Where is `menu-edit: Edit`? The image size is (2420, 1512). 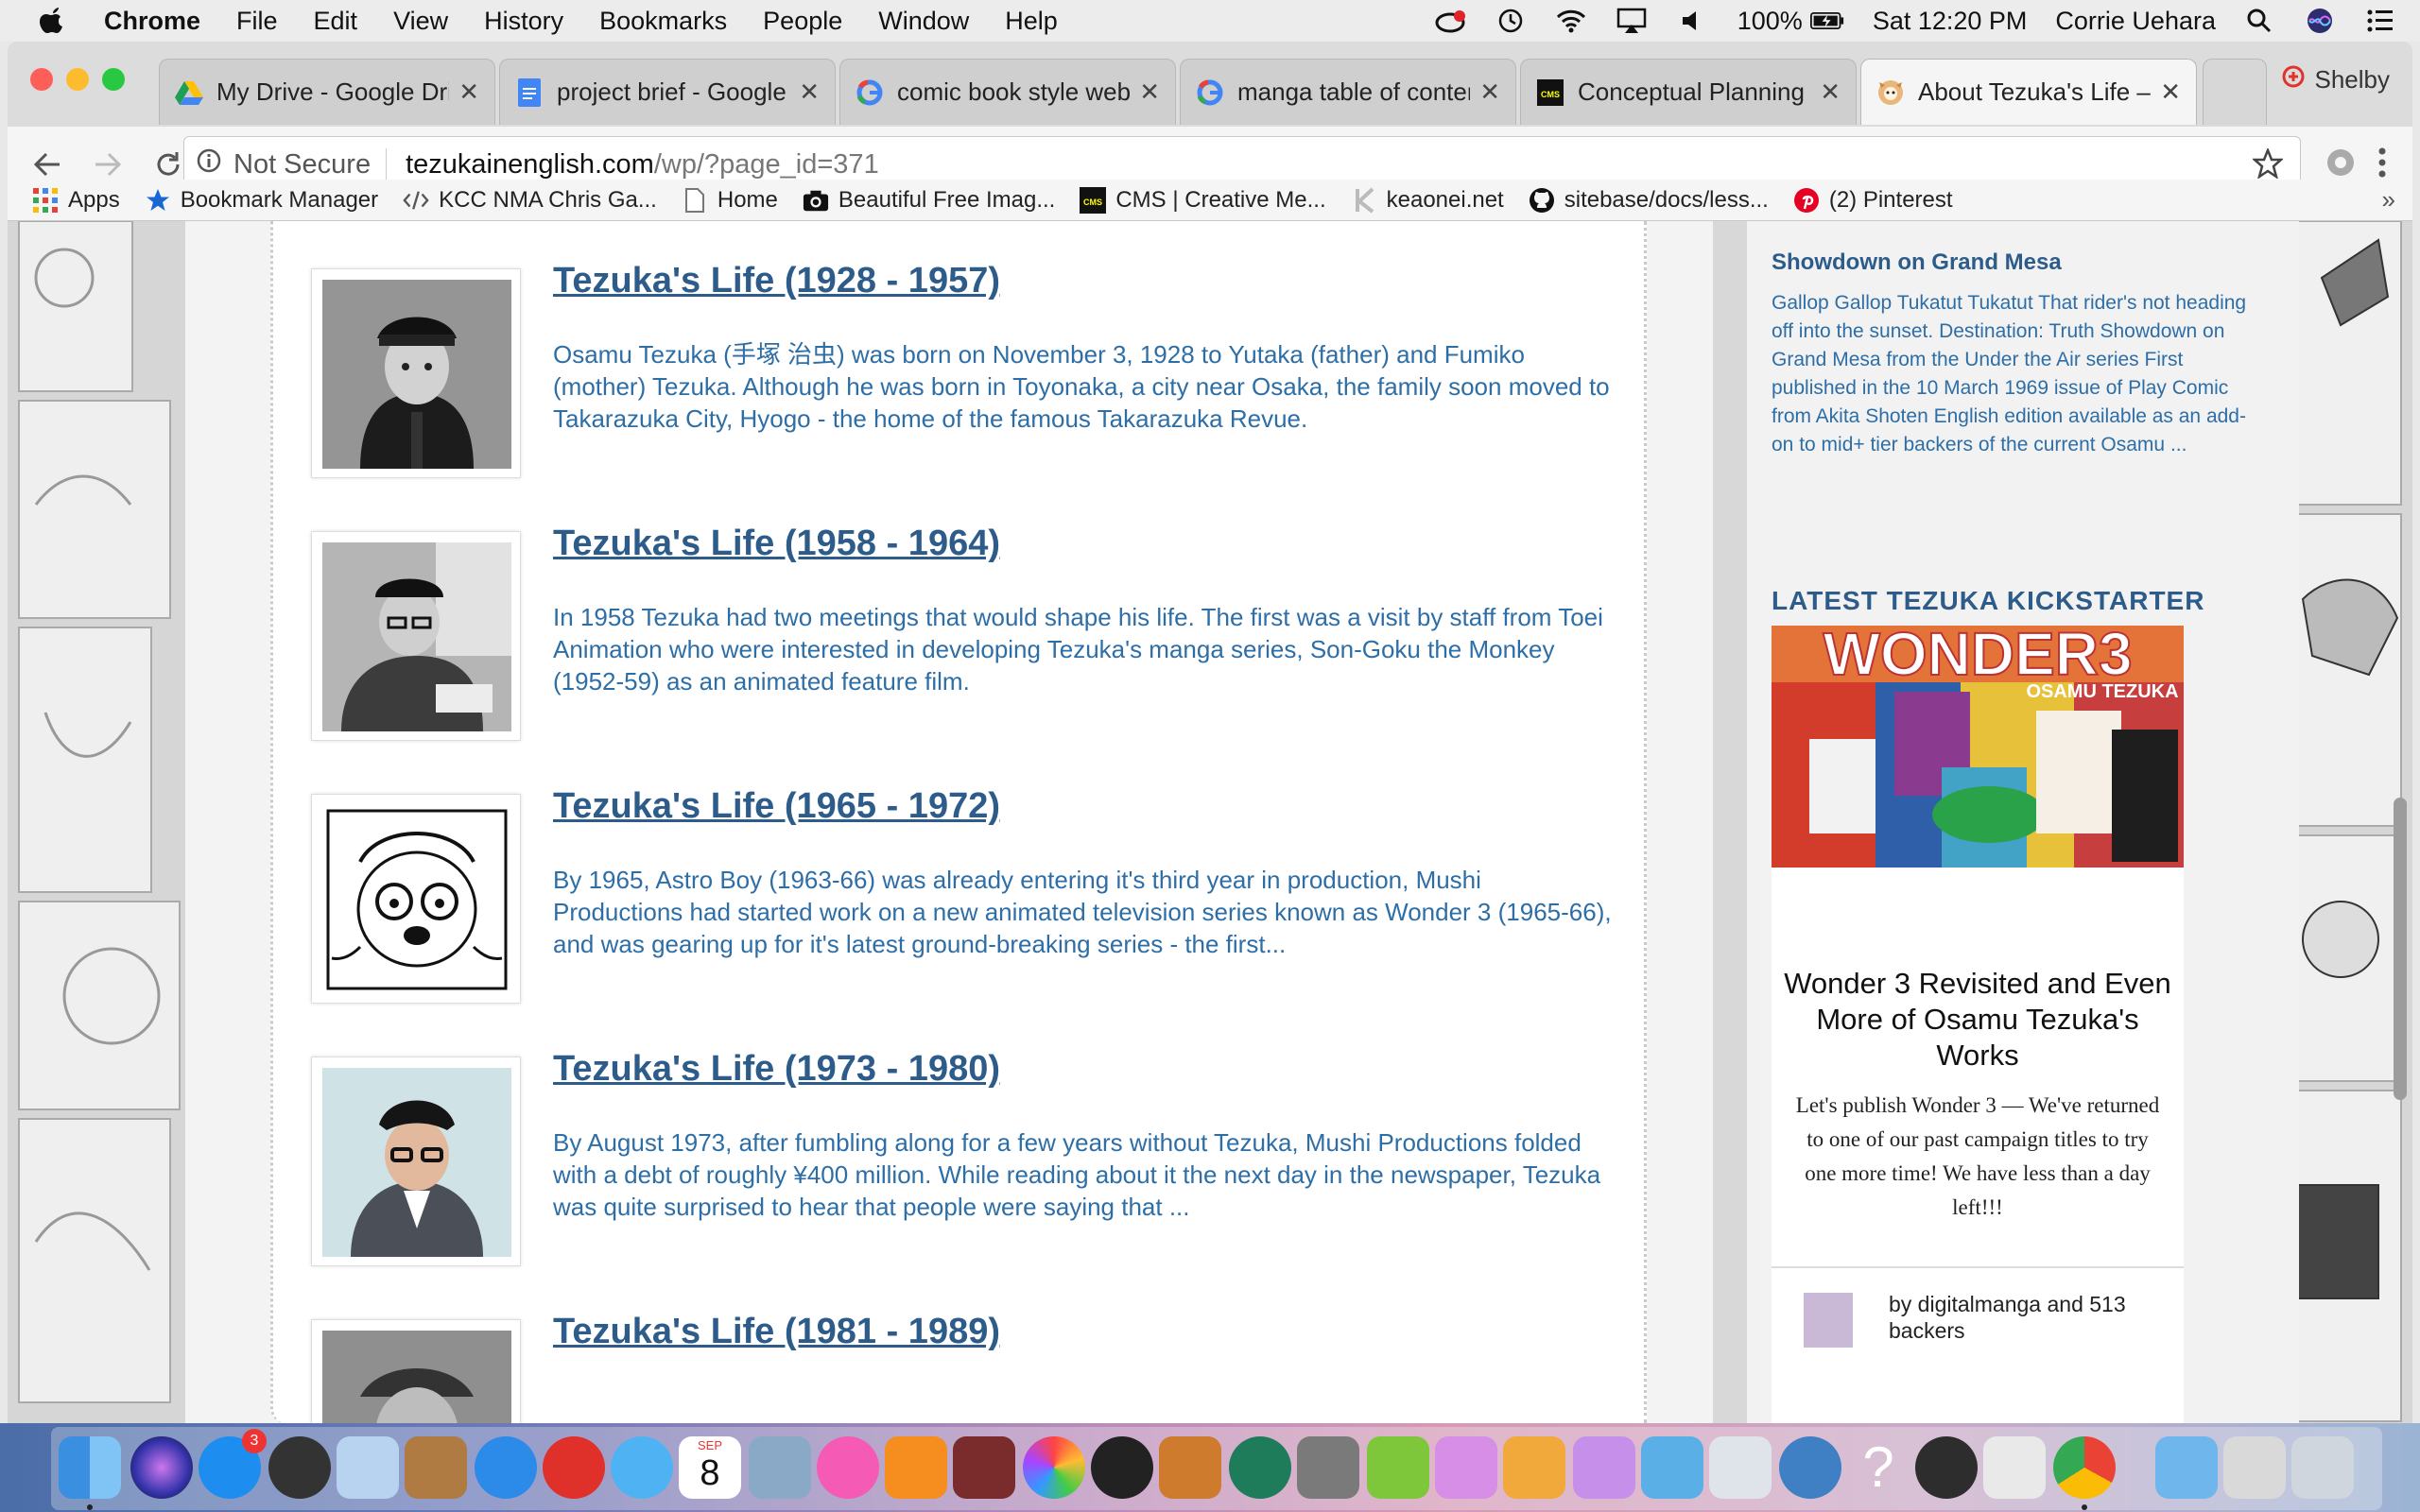
menu-edit: Edit is located at coordinates (336, 21).